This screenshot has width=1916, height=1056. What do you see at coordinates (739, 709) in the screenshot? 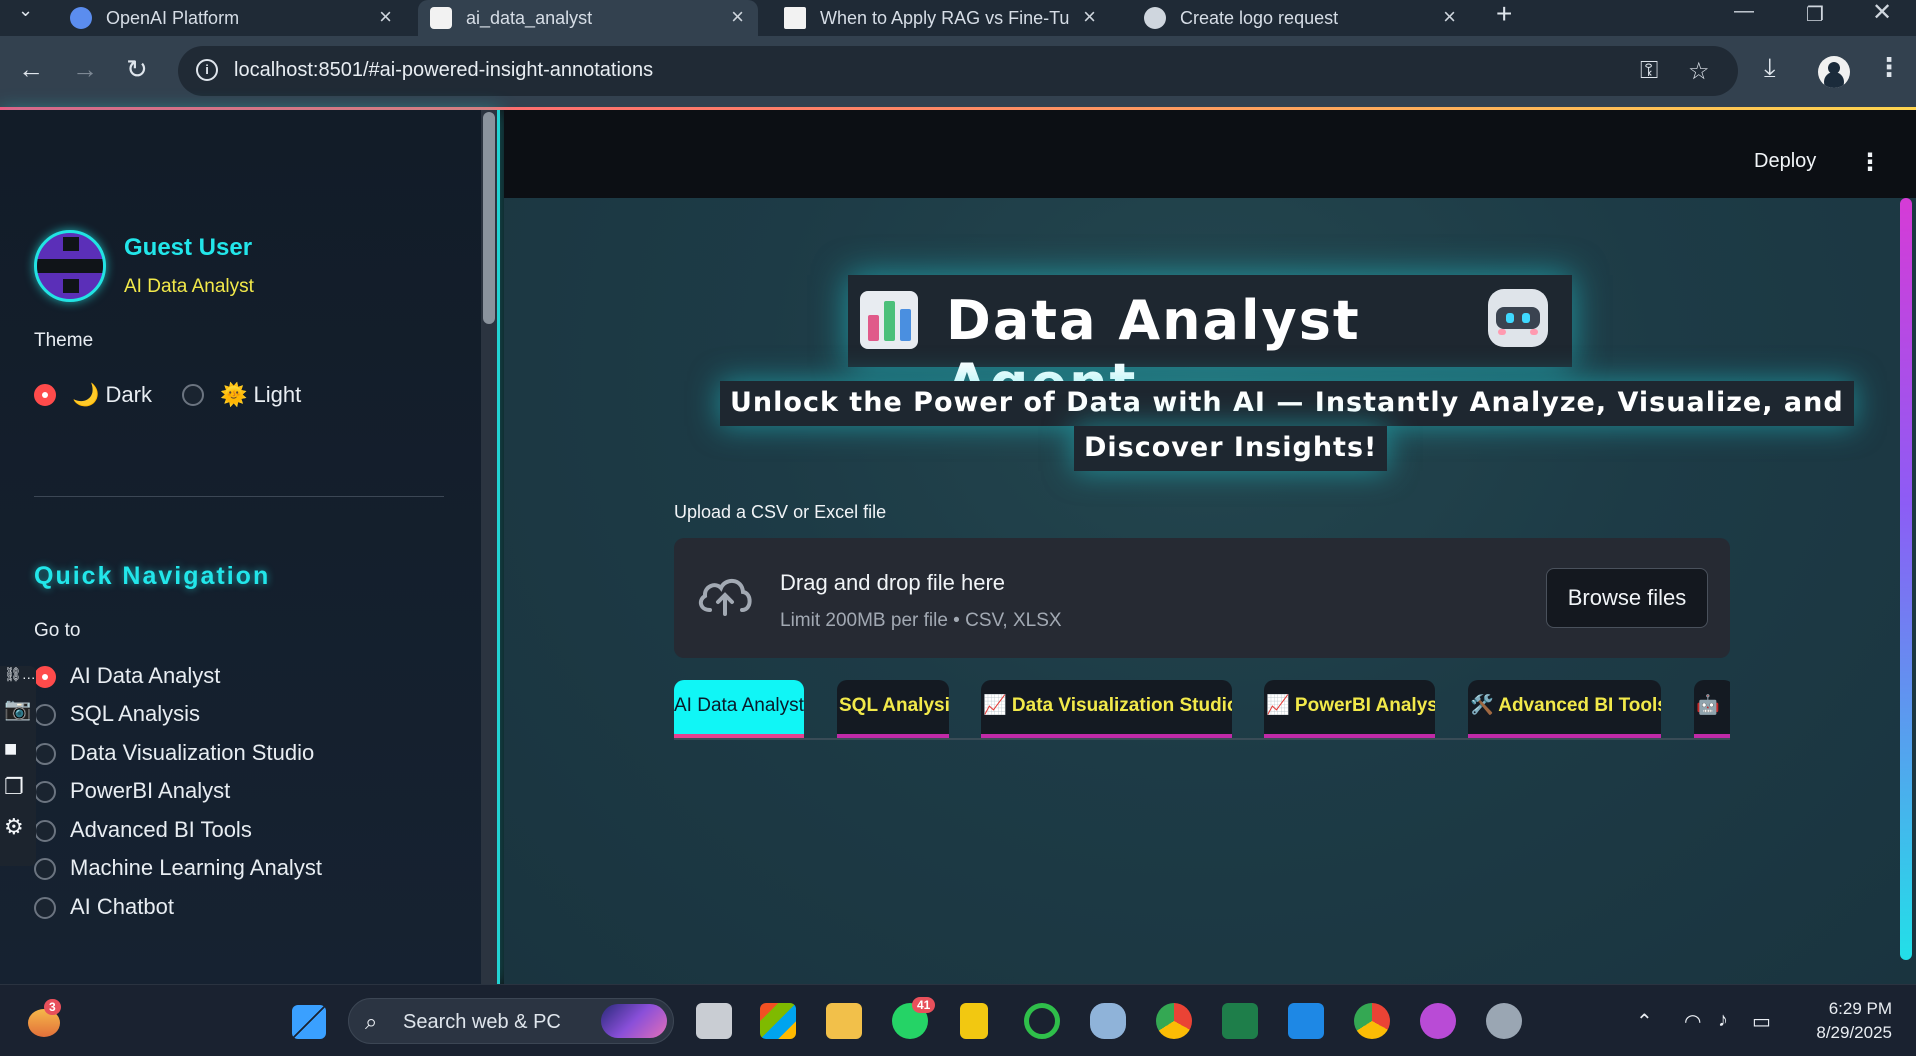
I see `tab-ai-data-analyst: AI Data Analyst` at bounding box center [739, 709].